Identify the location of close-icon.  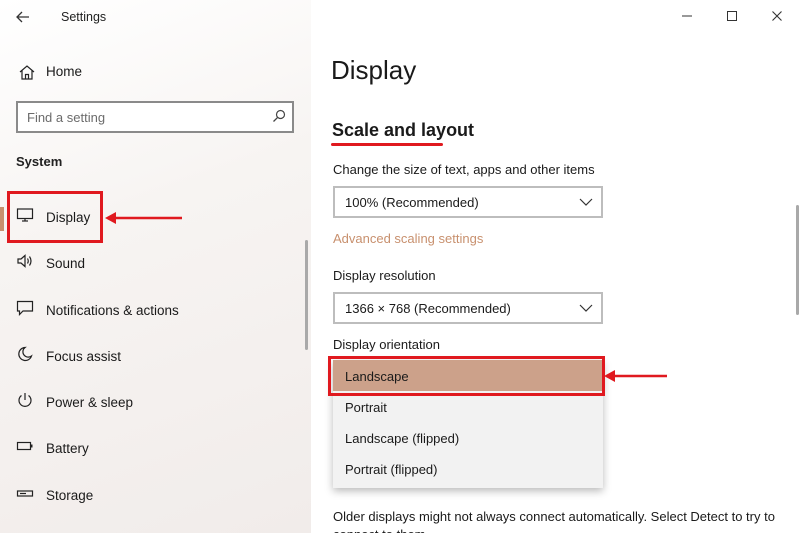
(777, 16).